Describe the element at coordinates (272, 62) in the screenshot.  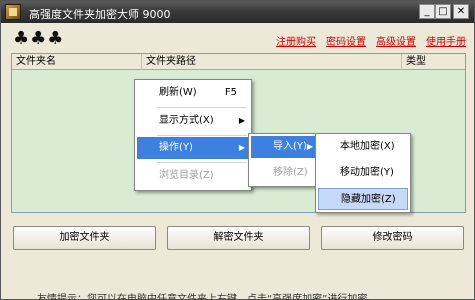
I see `column-folder-path: 文件夹路径` at that location.